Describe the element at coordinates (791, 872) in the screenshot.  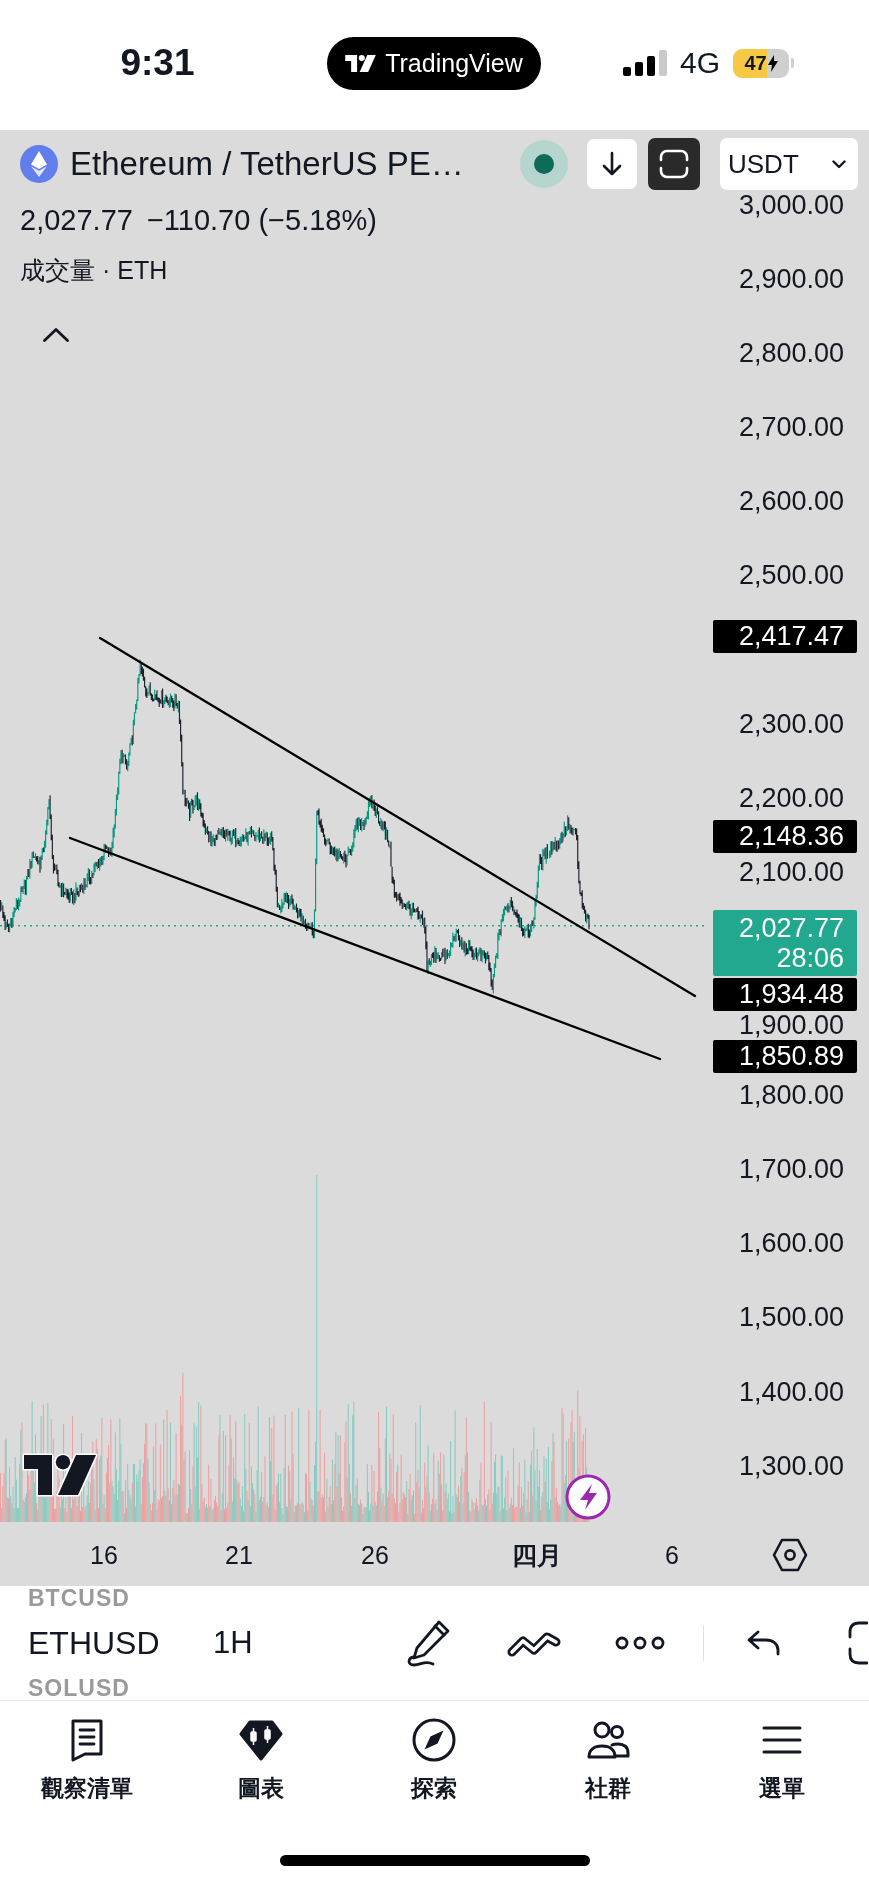
I see `price-axis-label: 2,100.00` at that location.